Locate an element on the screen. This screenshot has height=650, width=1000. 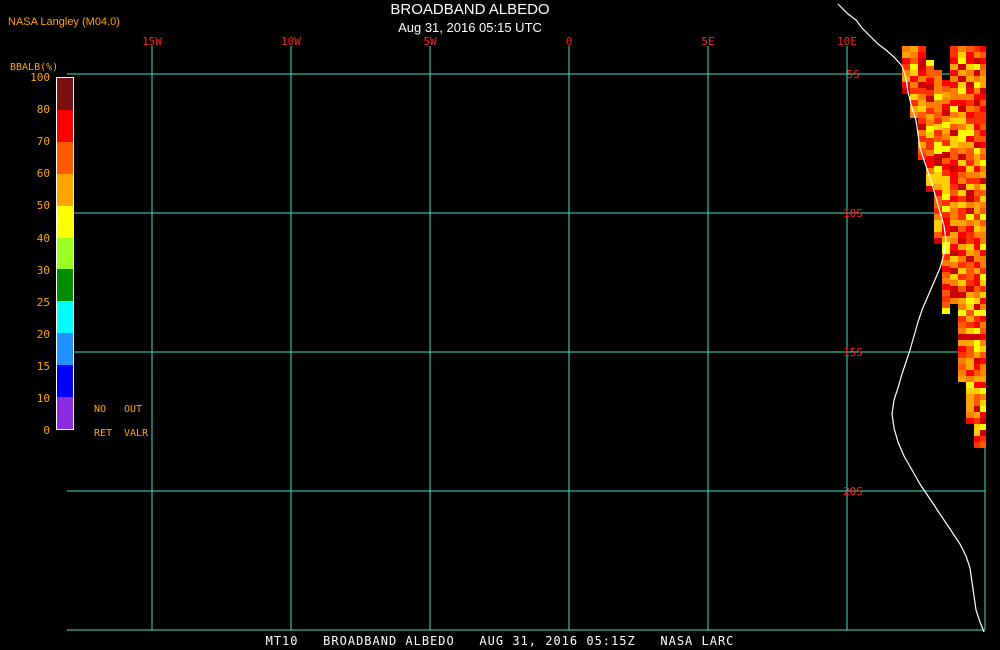
no-ret-label-bottom: RET is located at coordinates (103, 433).